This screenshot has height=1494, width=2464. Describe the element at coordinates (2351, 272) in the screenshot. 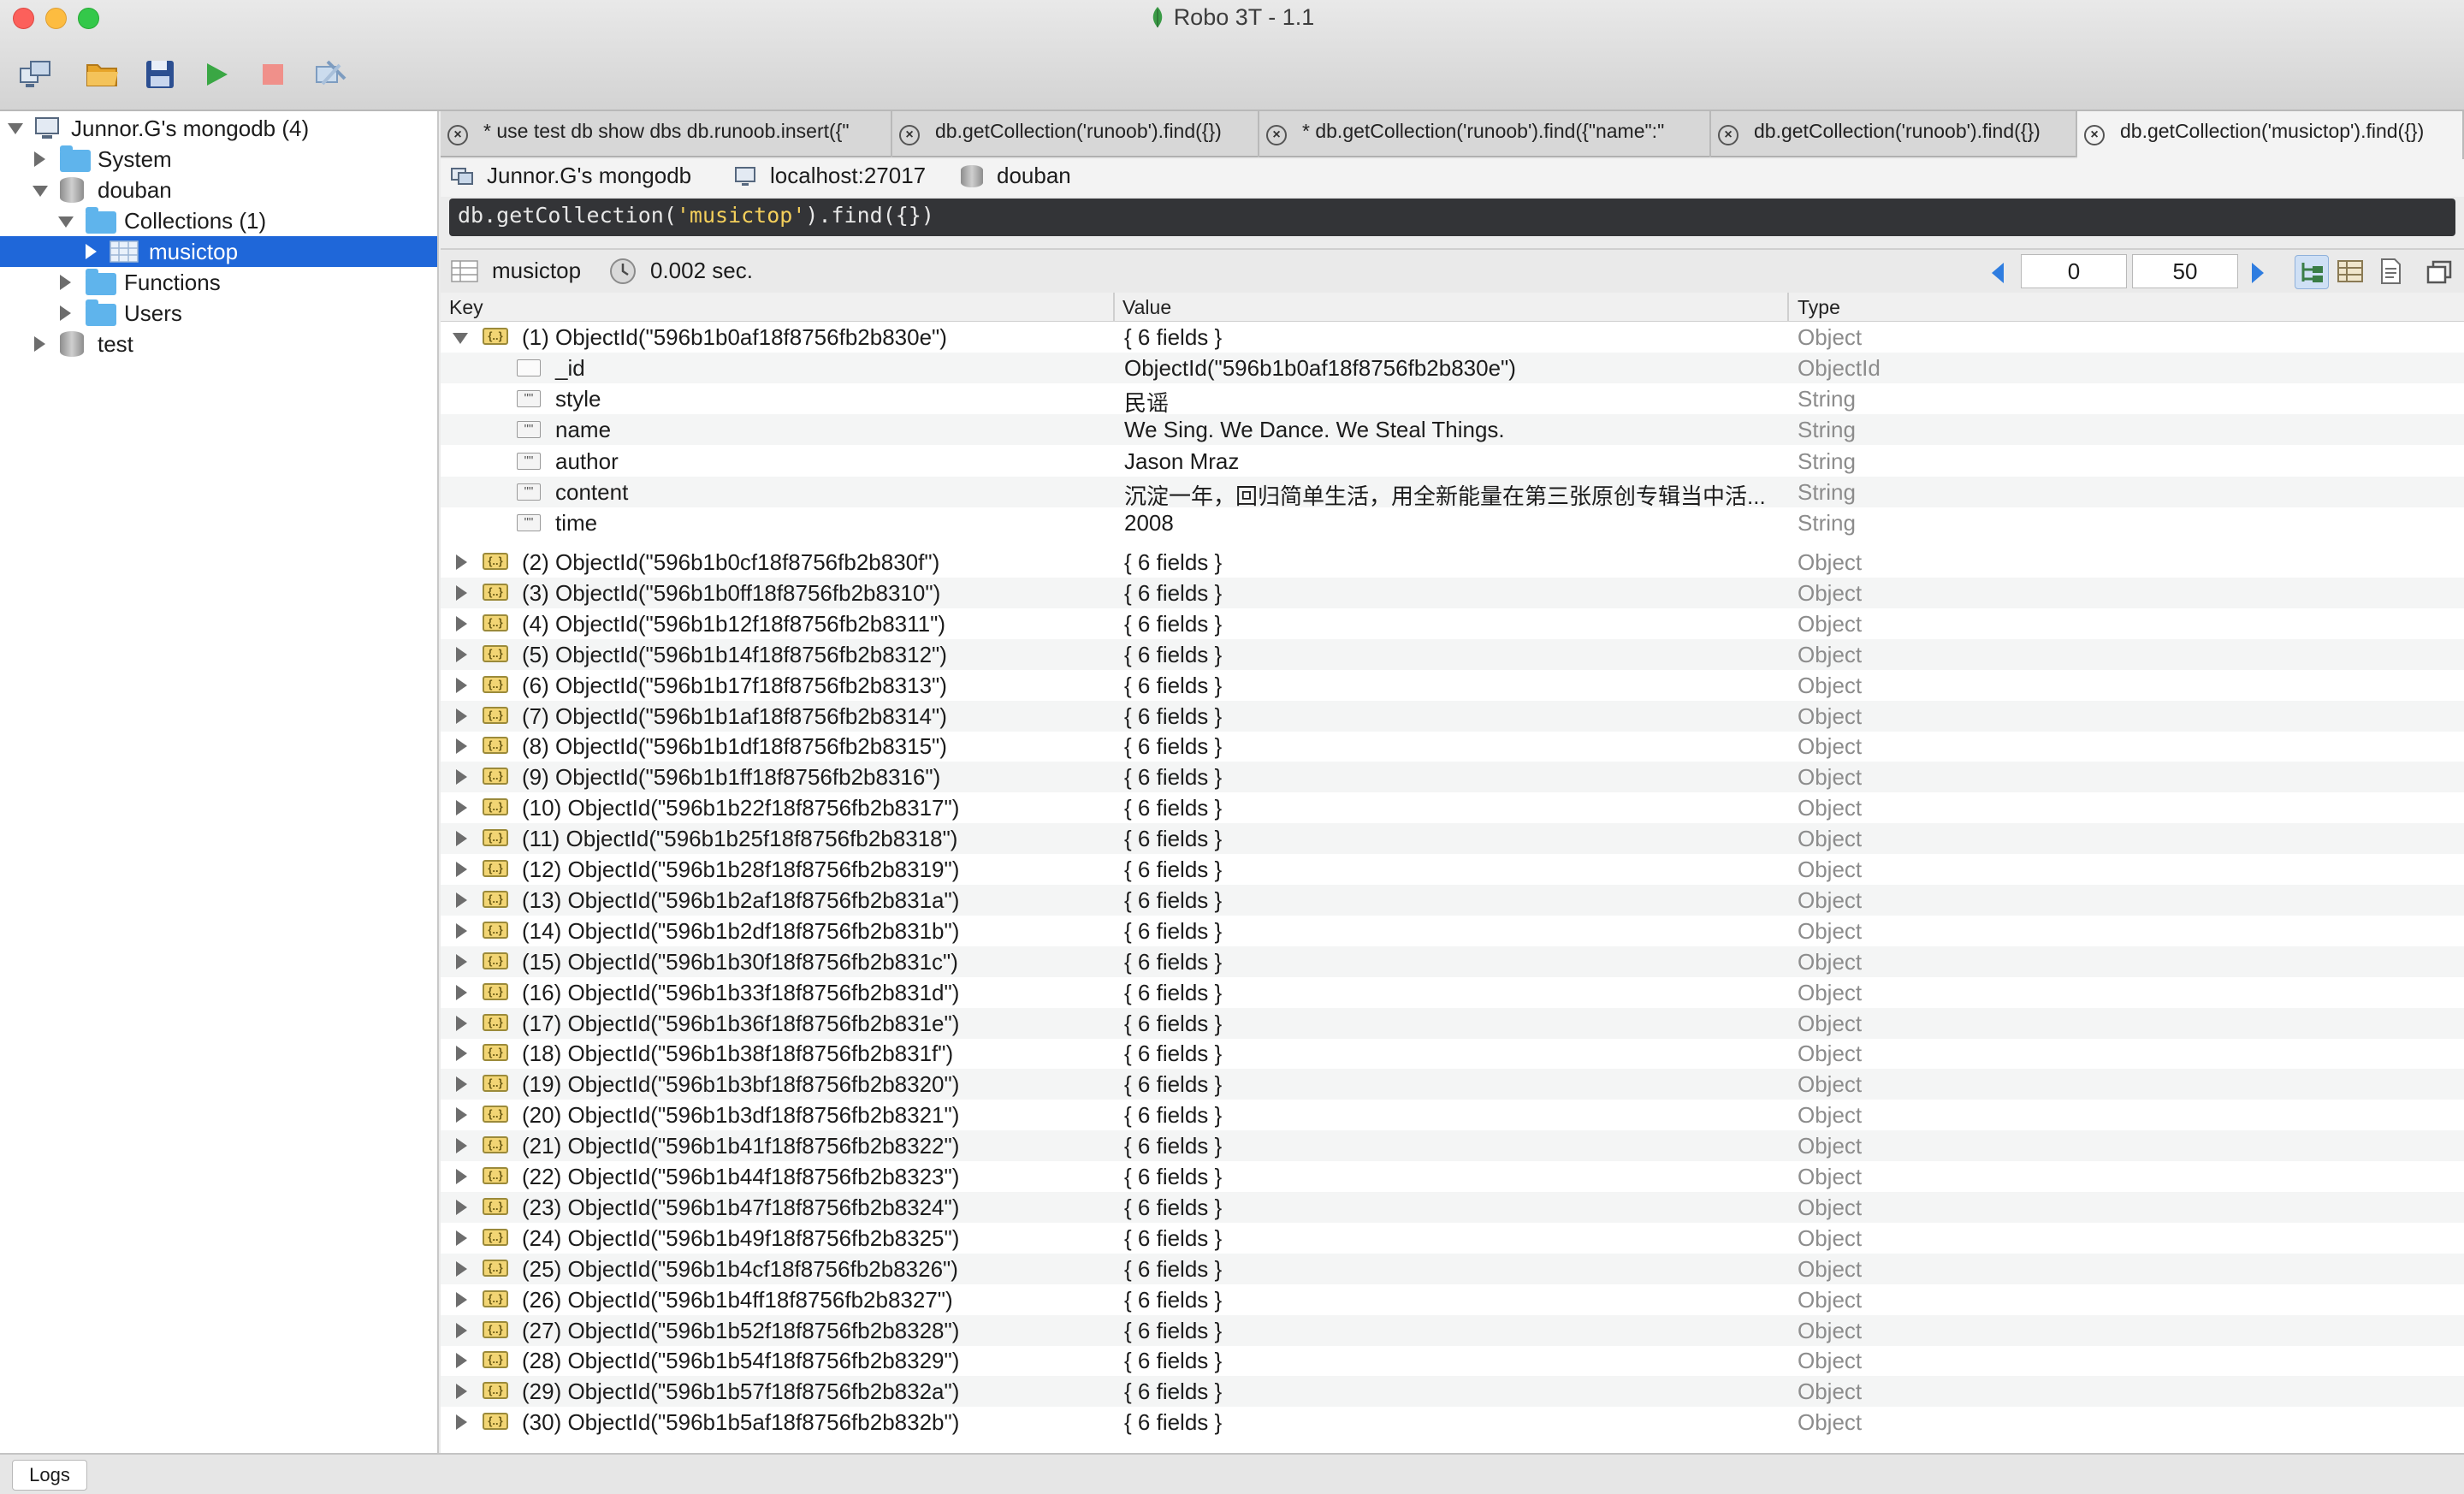

I see `table-mode-button` at that location.